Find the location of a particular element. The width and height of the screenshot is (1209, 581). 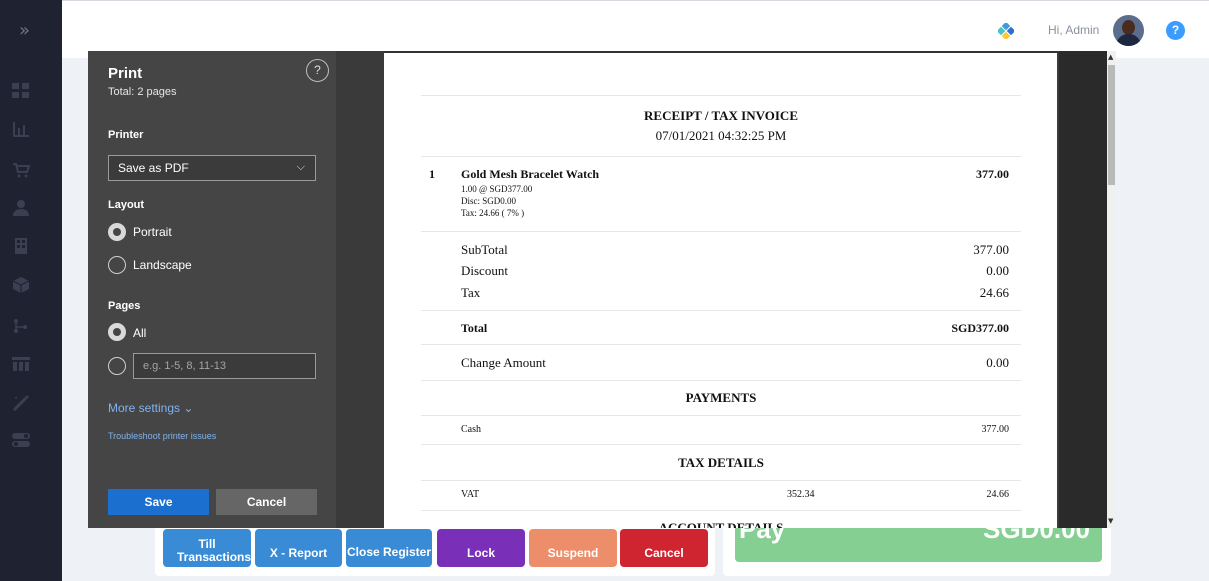

discount-label: Discount is located at coordinates (484, 270).